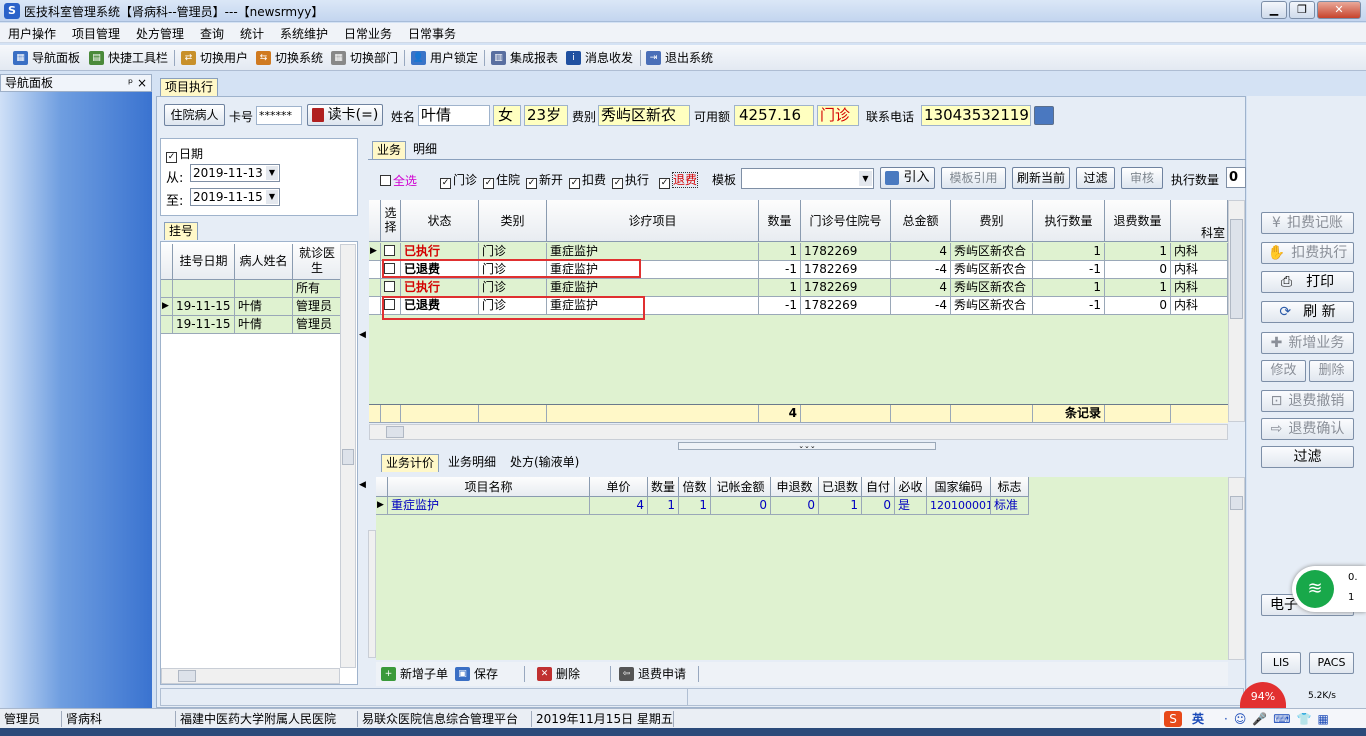  I want to click on refresh-current-button: 刷新当前, so click(1041, 178).